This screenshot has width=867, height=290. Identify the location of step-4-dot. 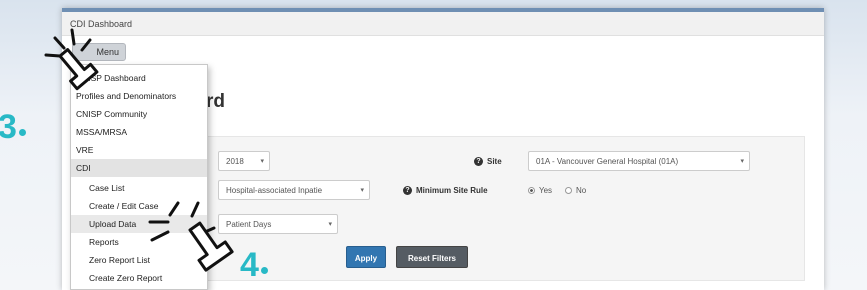
(264, 270).